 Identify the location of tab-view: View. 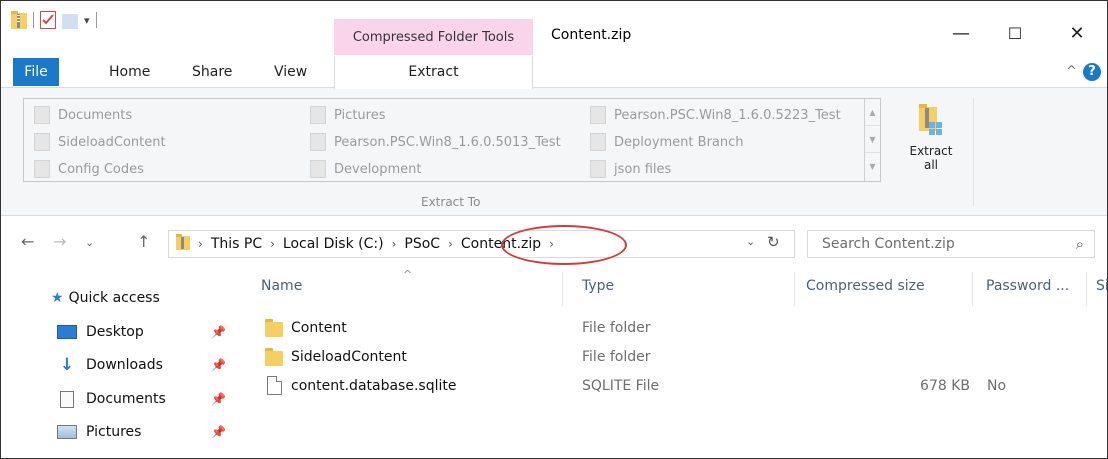
(290, 72).